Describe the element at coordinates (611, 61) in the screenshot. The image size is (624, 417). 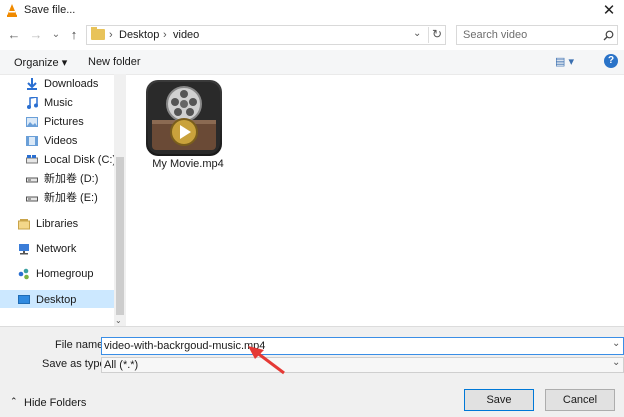
I see `help-icon: ?` at that location.